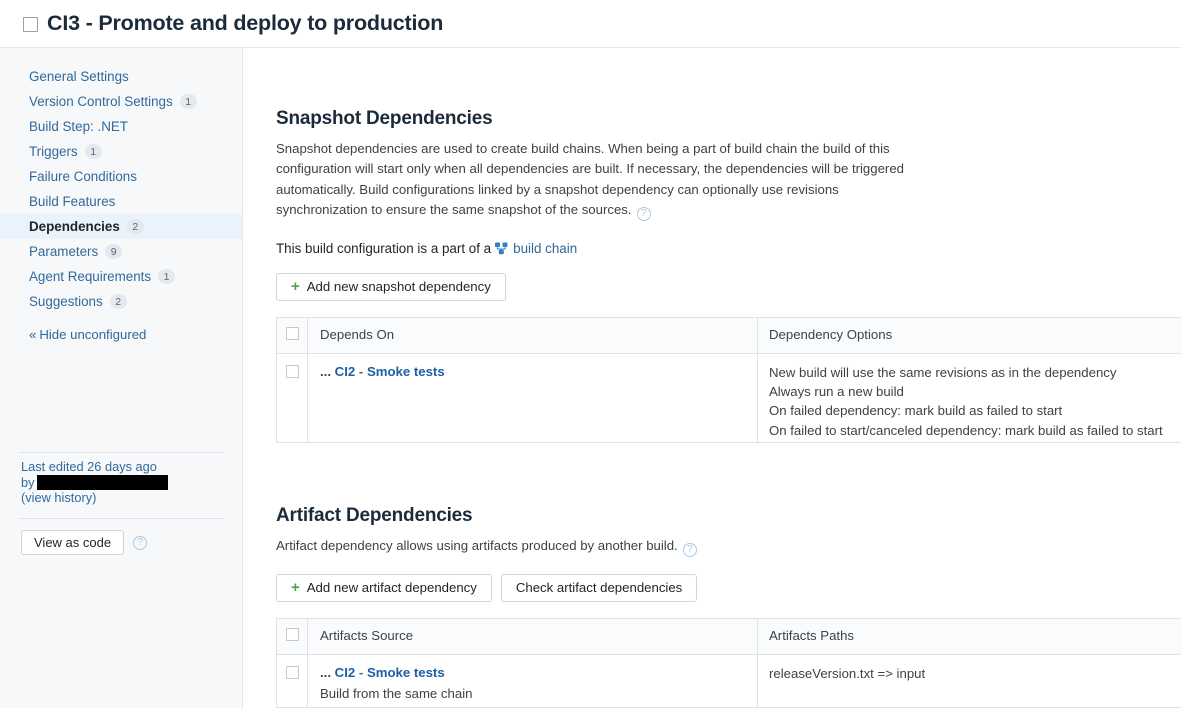  I want to click on artifact-source-dash: -, so click(361, 672).